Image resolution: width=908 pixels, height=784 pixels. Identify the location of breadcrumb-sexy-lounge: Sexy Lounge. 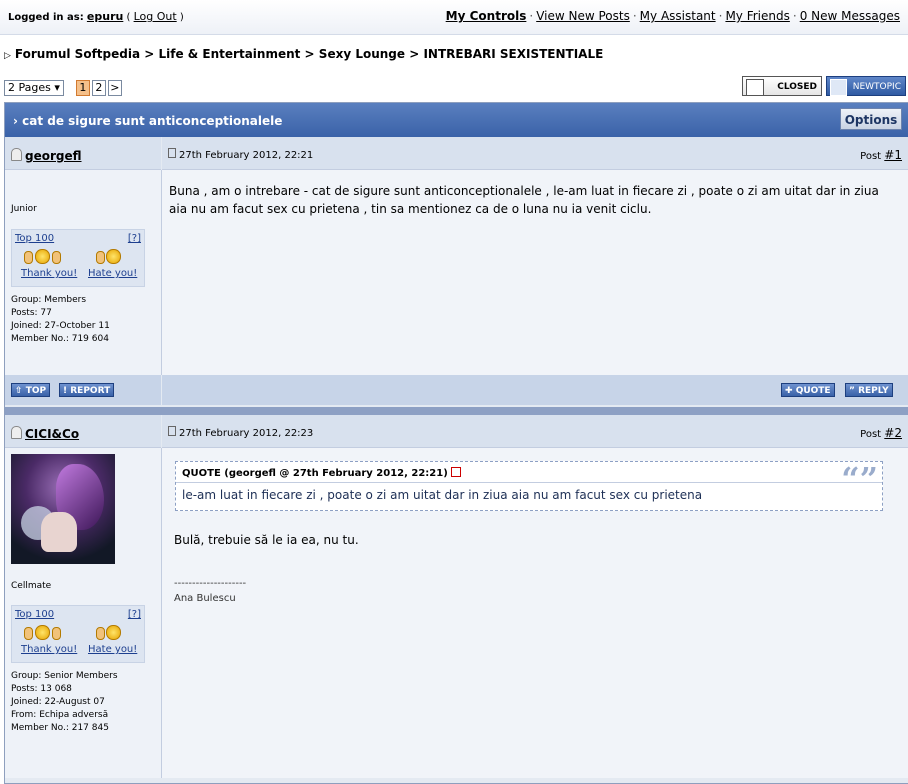
(362, 54).